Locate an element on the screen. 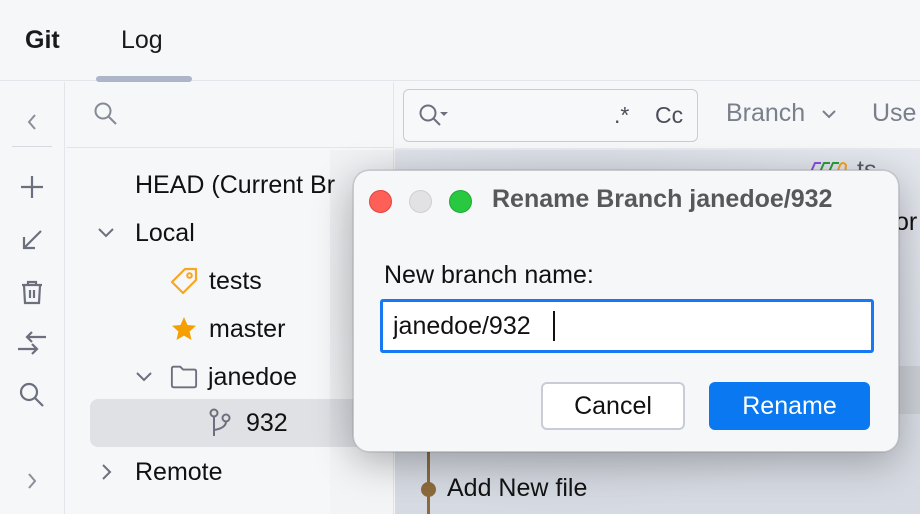 Image resolution: width=920 pixels, height=514 pixels. tree-item-label: janedoe is located at coordinates (252, 377).